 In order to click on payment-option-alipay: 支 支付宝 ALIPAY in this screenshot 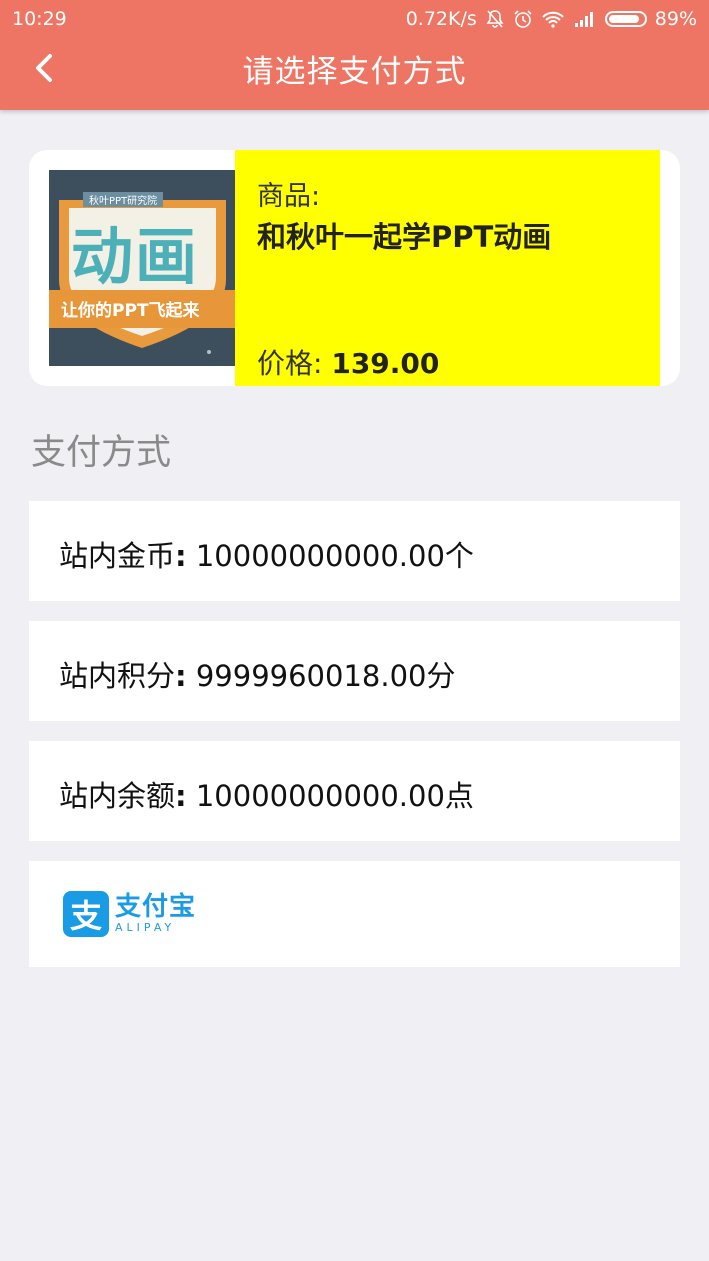, I will do `click(354, 914)`.